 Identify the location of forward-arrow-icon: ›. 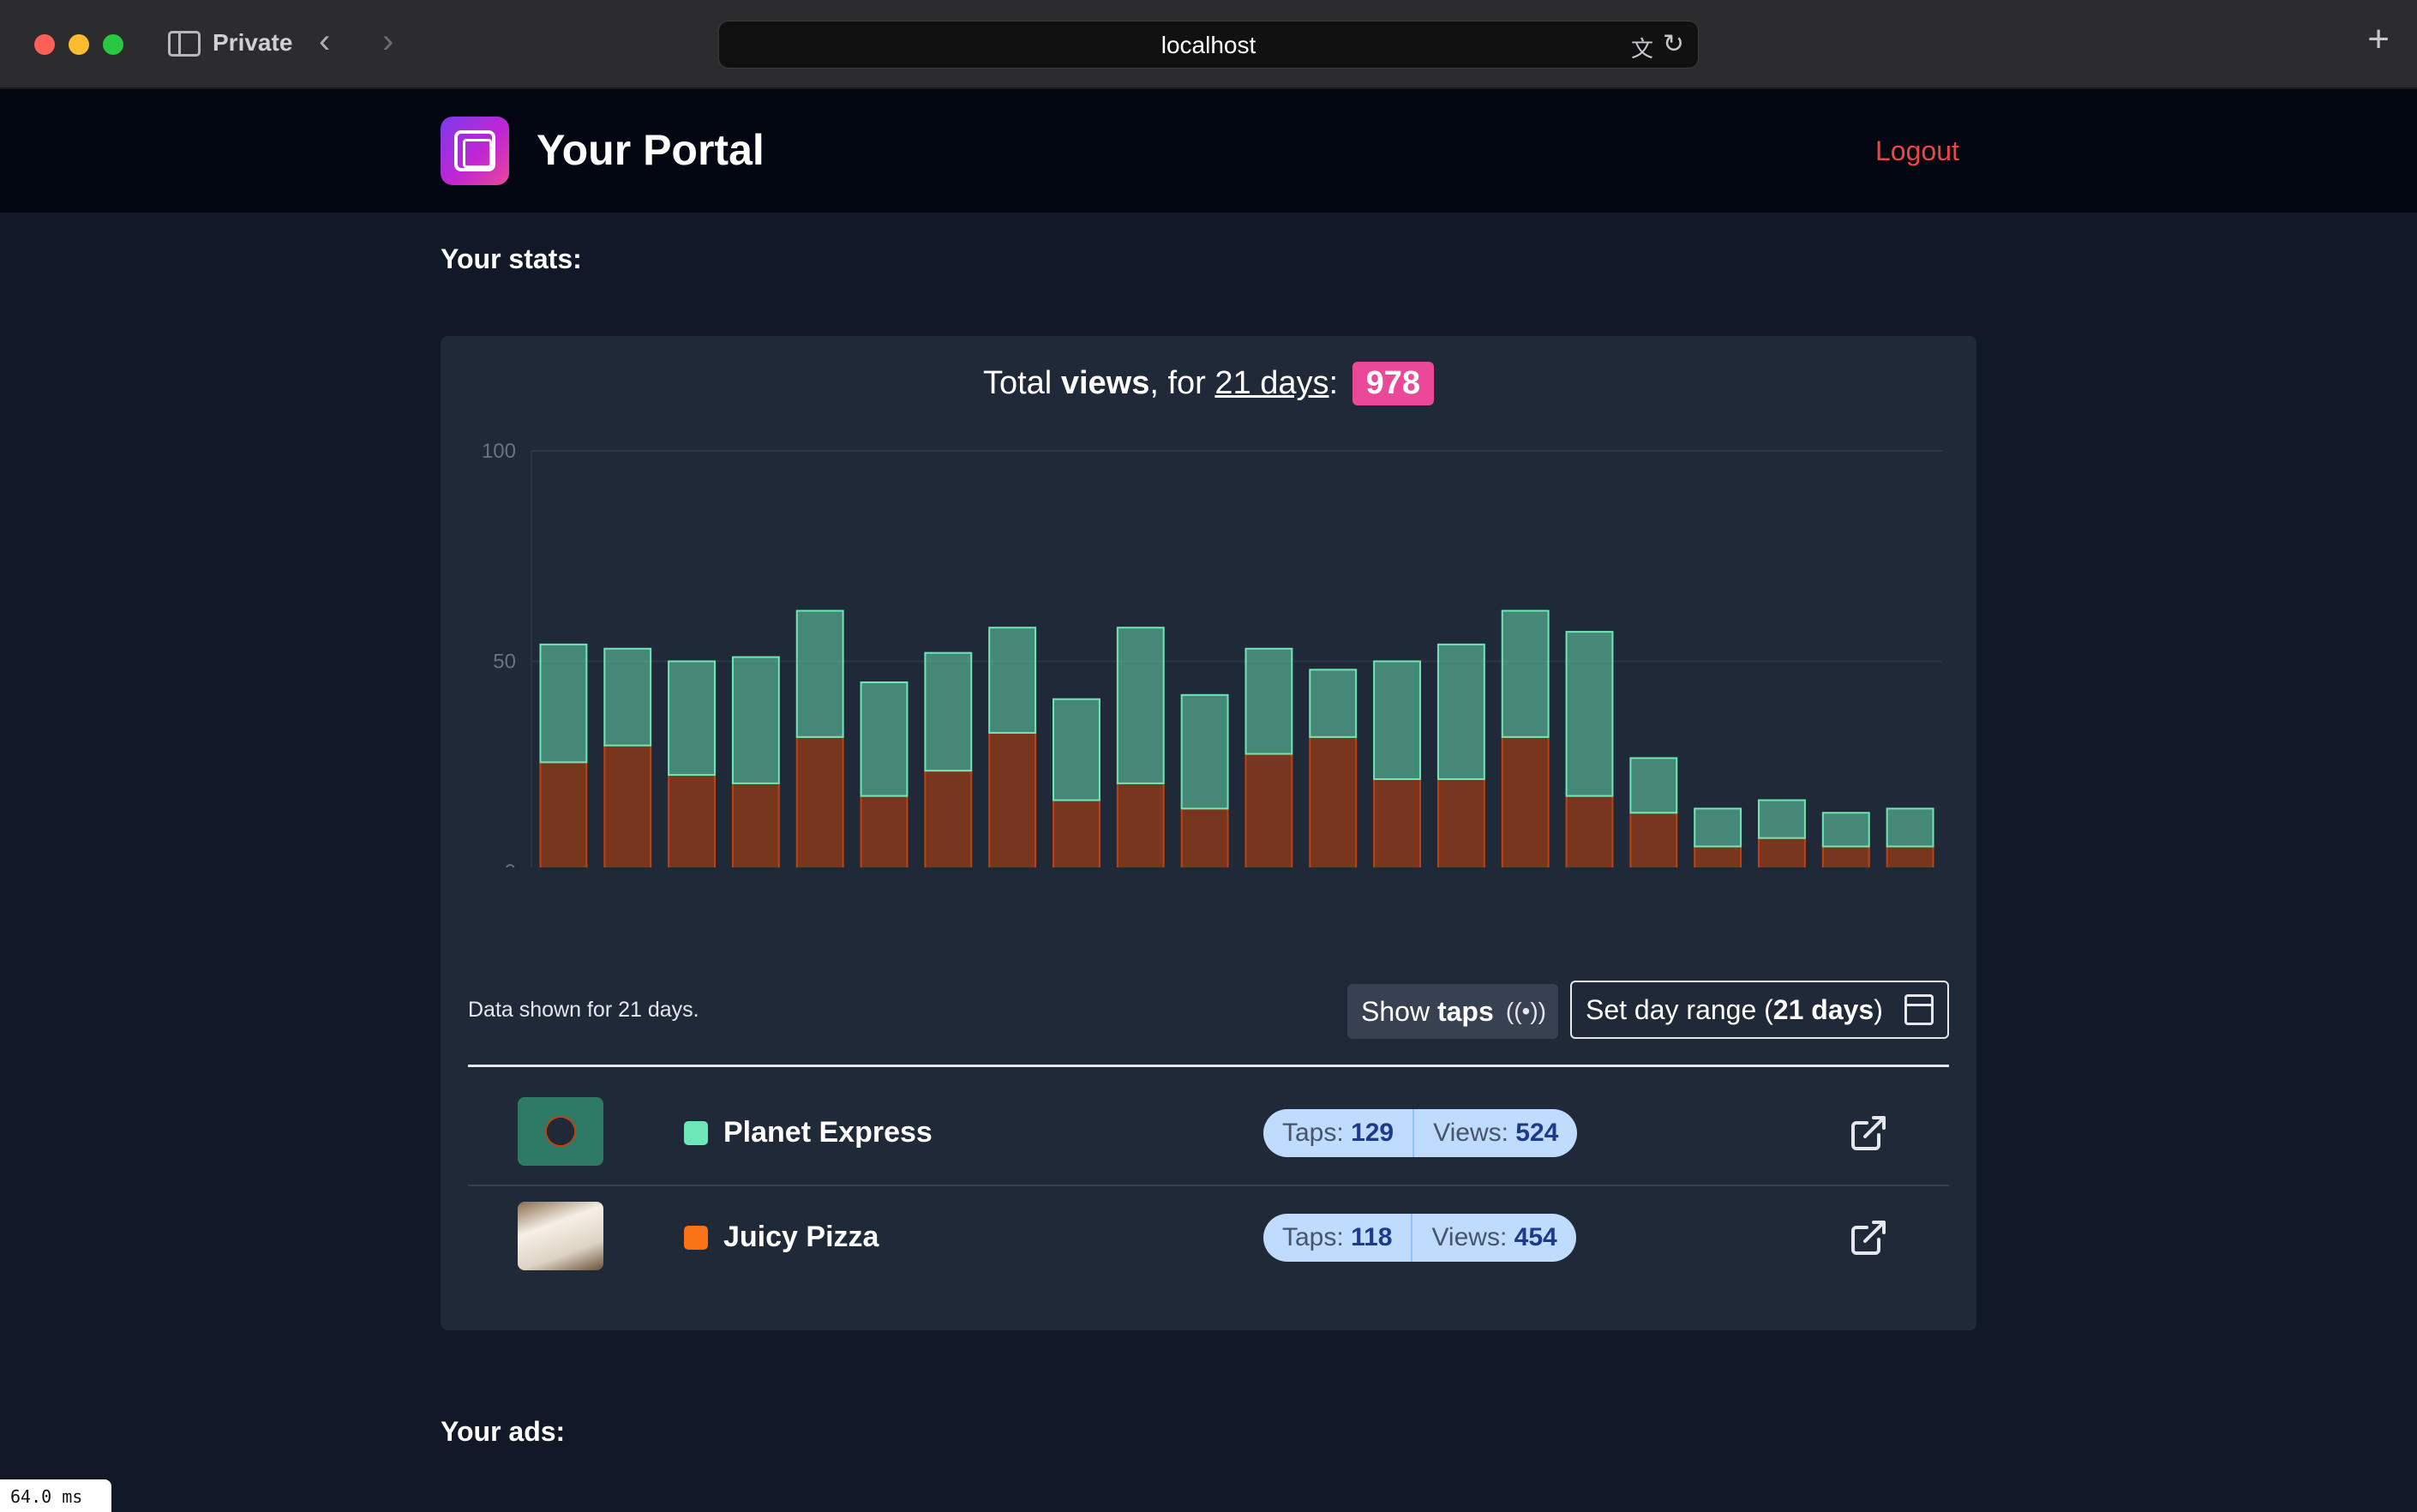
(387, 41).